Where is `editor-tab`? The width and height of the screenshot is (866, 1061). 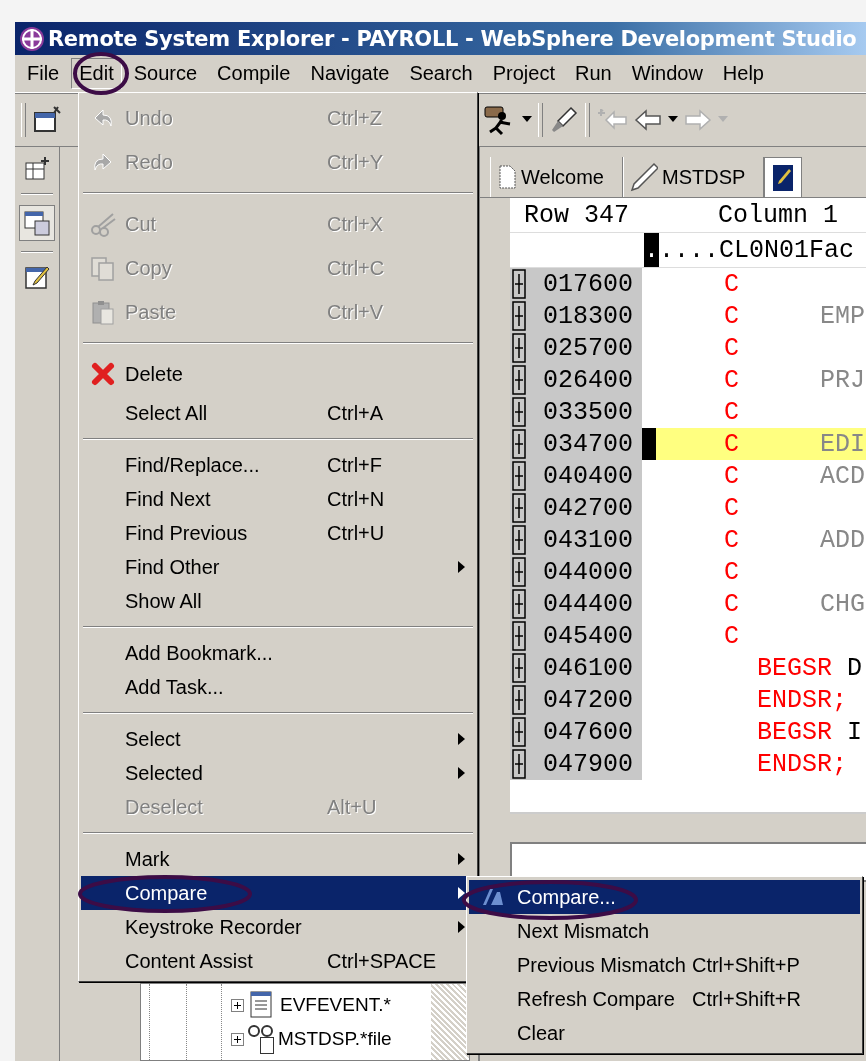
editor-tab is located at coordinates (783, 177).